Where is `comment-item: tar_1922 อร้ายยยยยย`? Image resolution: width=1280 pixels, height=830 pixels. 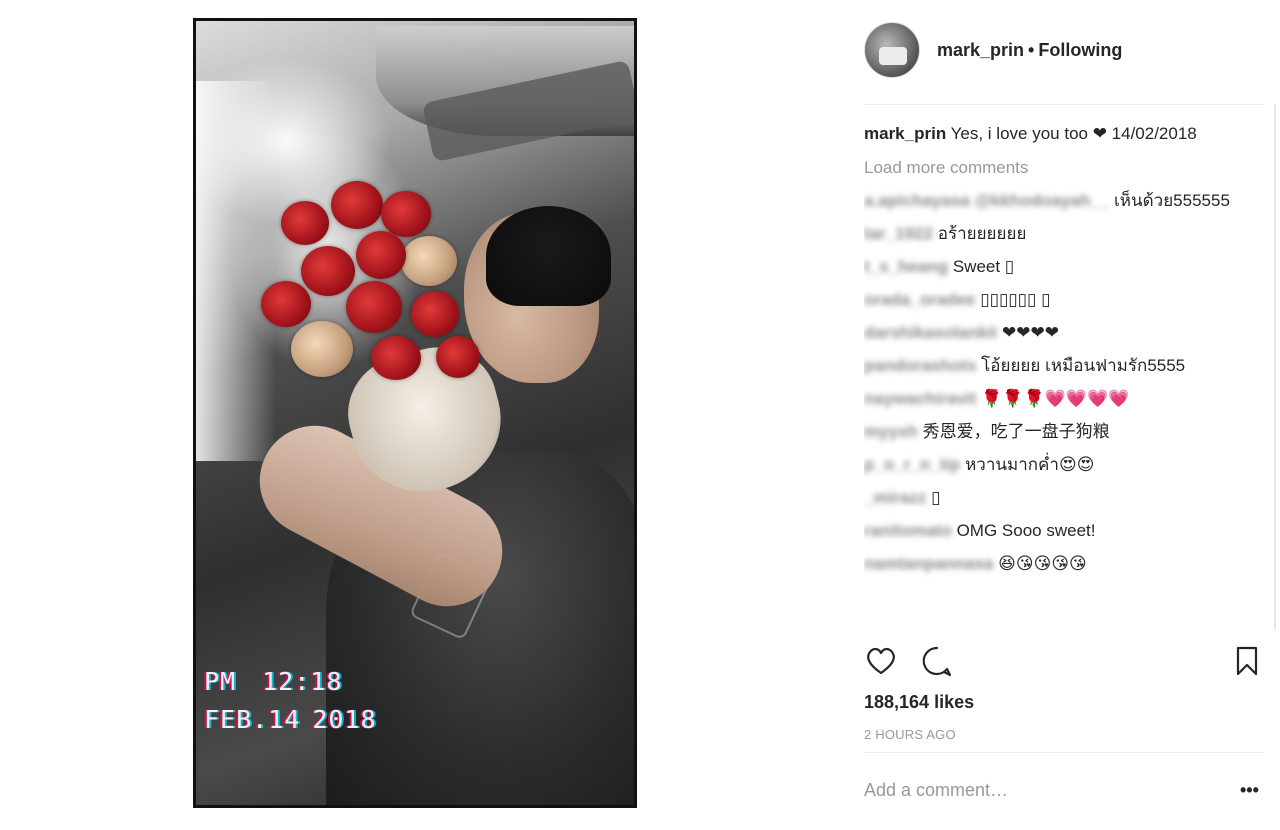 comment-item: tar_1922 อร้ายยยยยย is located at coordinates (1070, 234).